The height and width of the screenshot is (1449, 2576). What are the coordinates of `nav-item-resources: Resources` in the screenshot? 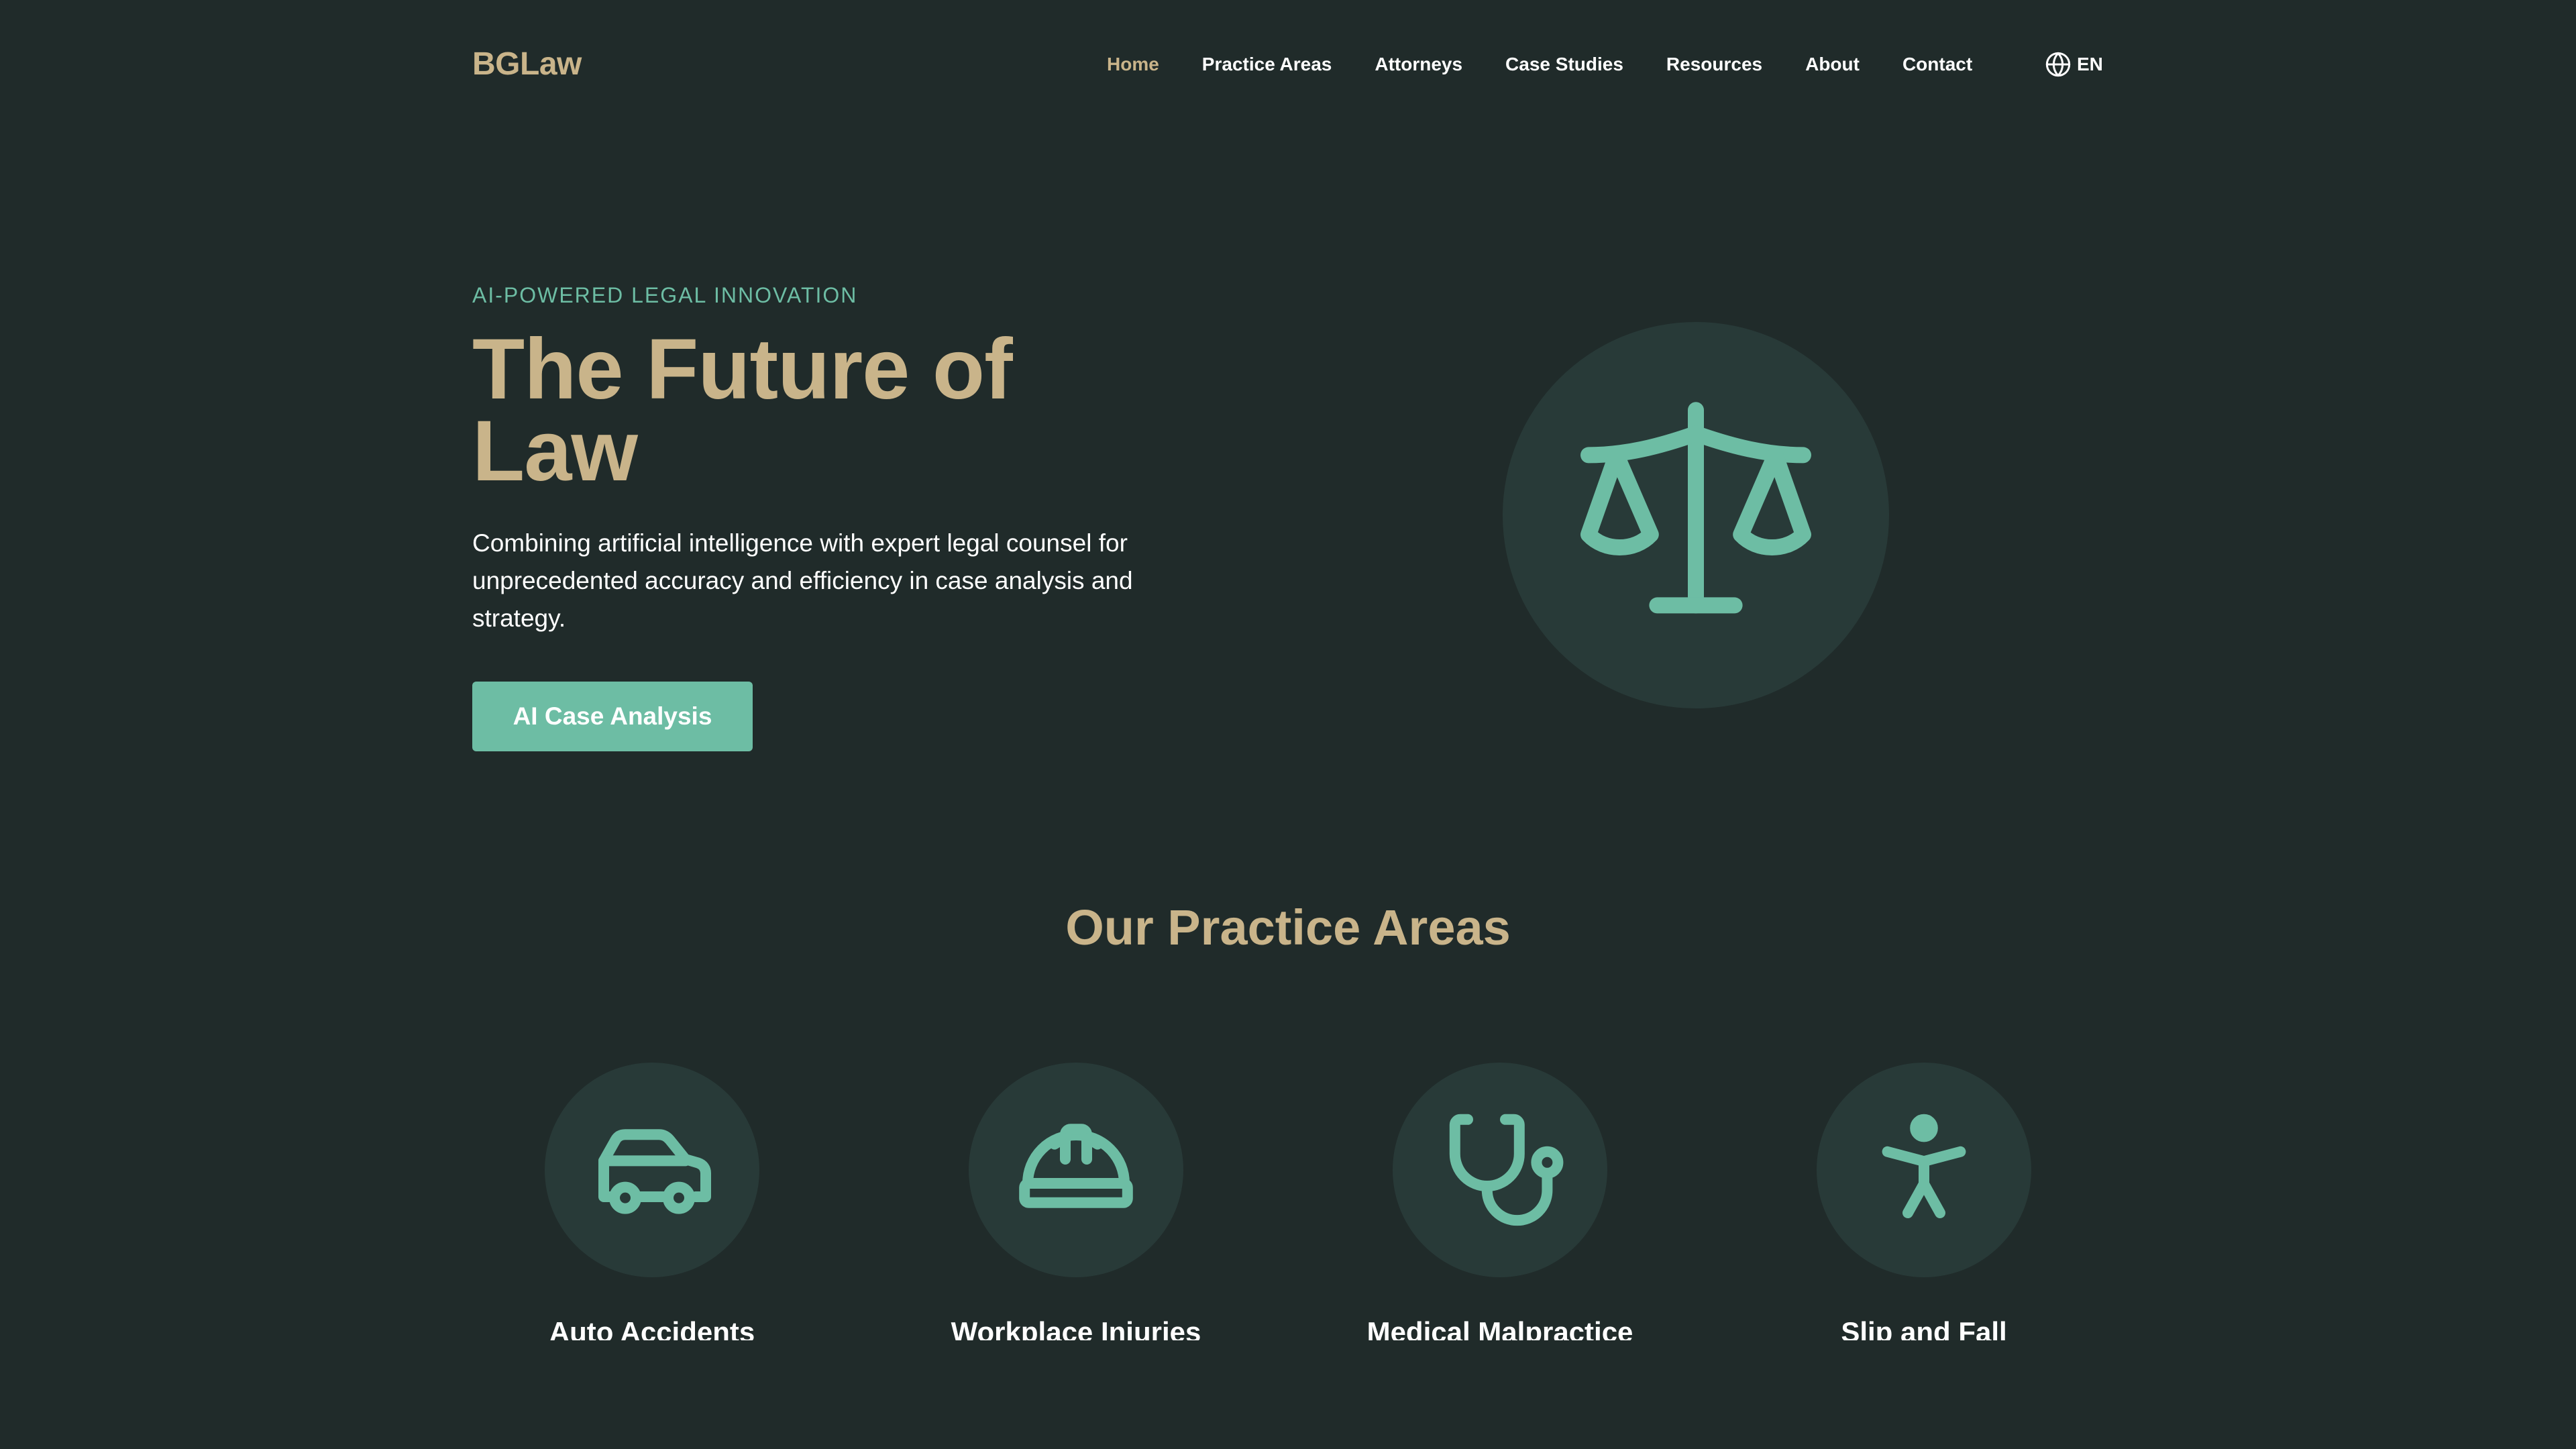 It's located at (1714, 64).